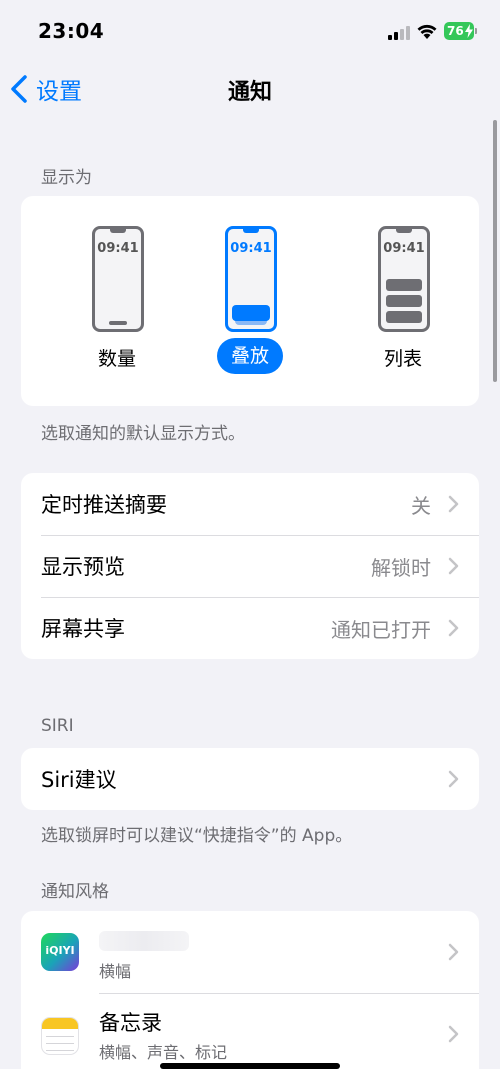  I want to click on notification-style-header: 通知风格, so click(75, 892).